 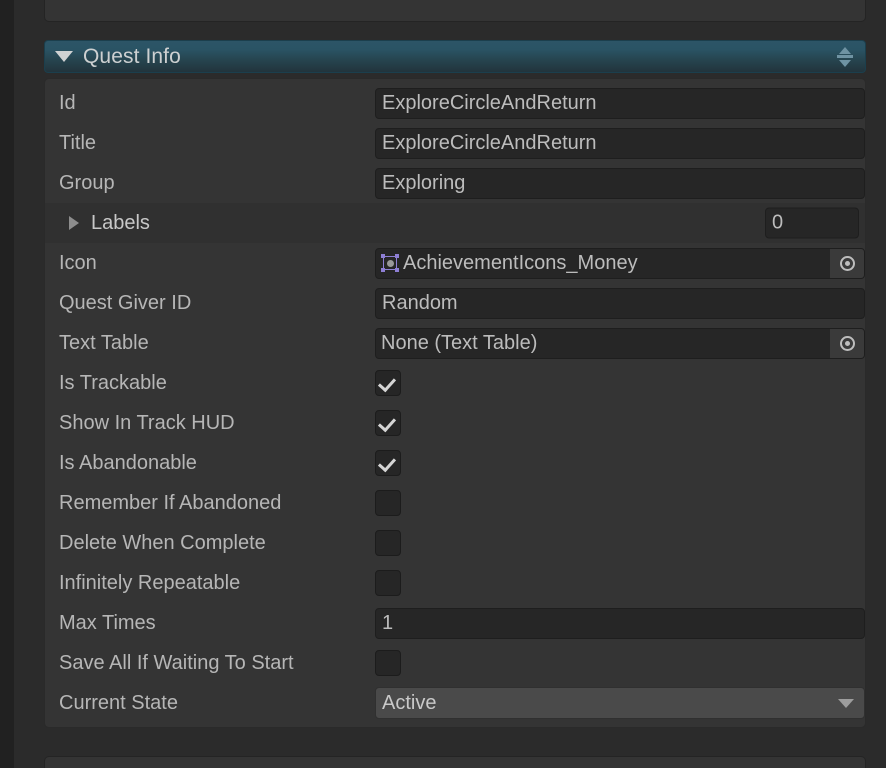 I want to click on sprite-icon, so click(x=390, y=263).